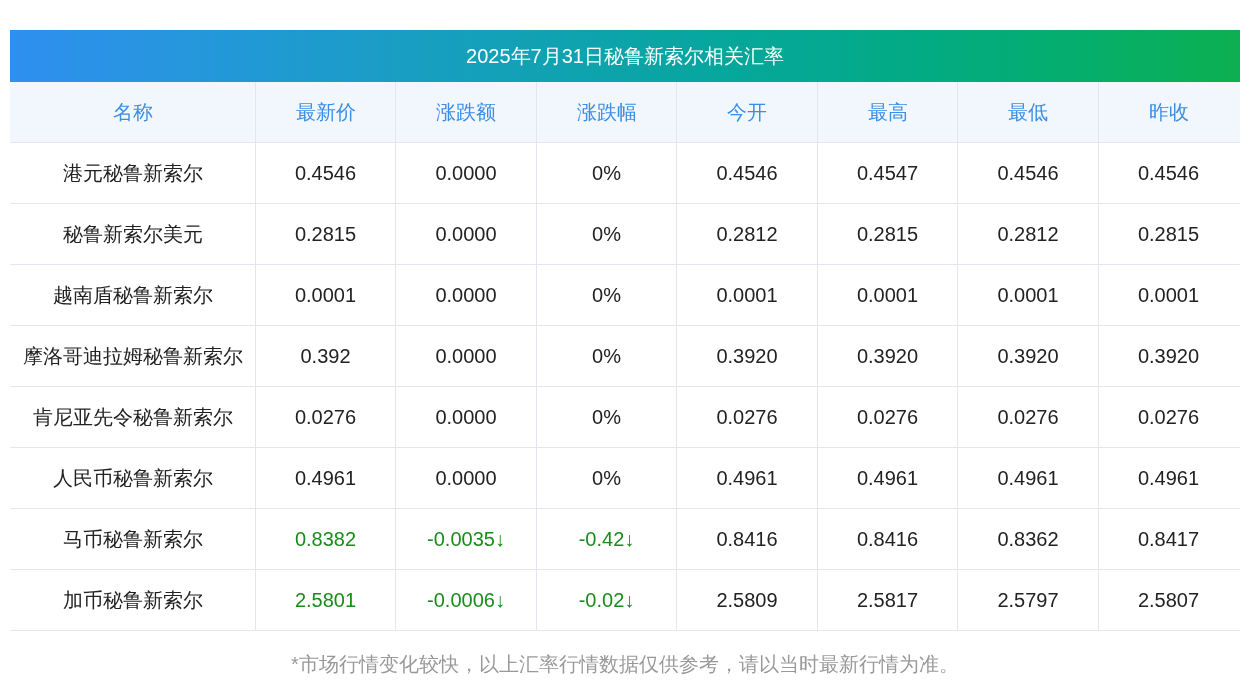 Image resolution: width=1250 pixels, height=698 pixels. I want to click on table-cell-text: 秘鲁新索尔美元, so click(132, 234).